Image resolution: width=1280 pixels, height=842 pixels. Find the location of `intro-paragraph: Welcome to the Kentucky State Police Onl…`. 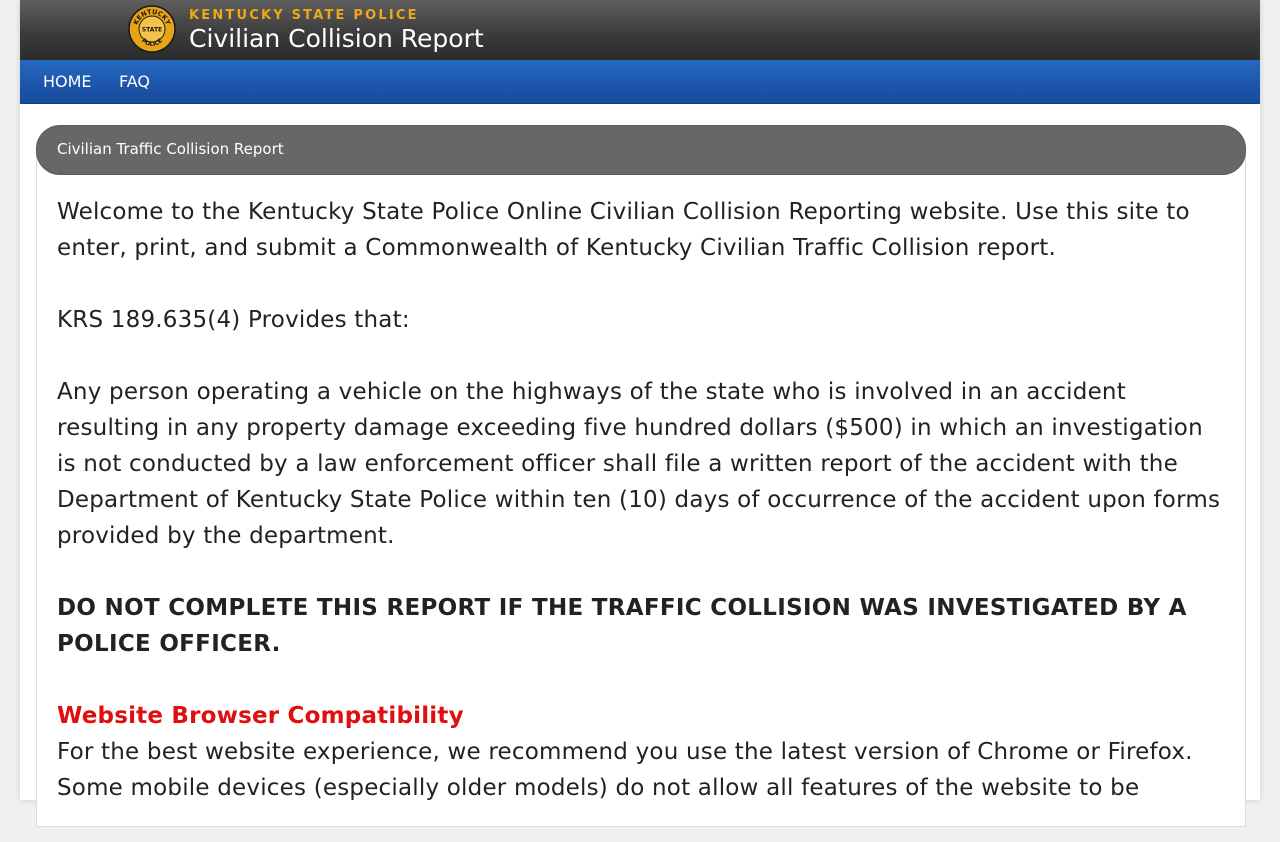

intro-paragraph: Welcome to the Kentucky State Police Onl… is located at coordinates (623, 230).